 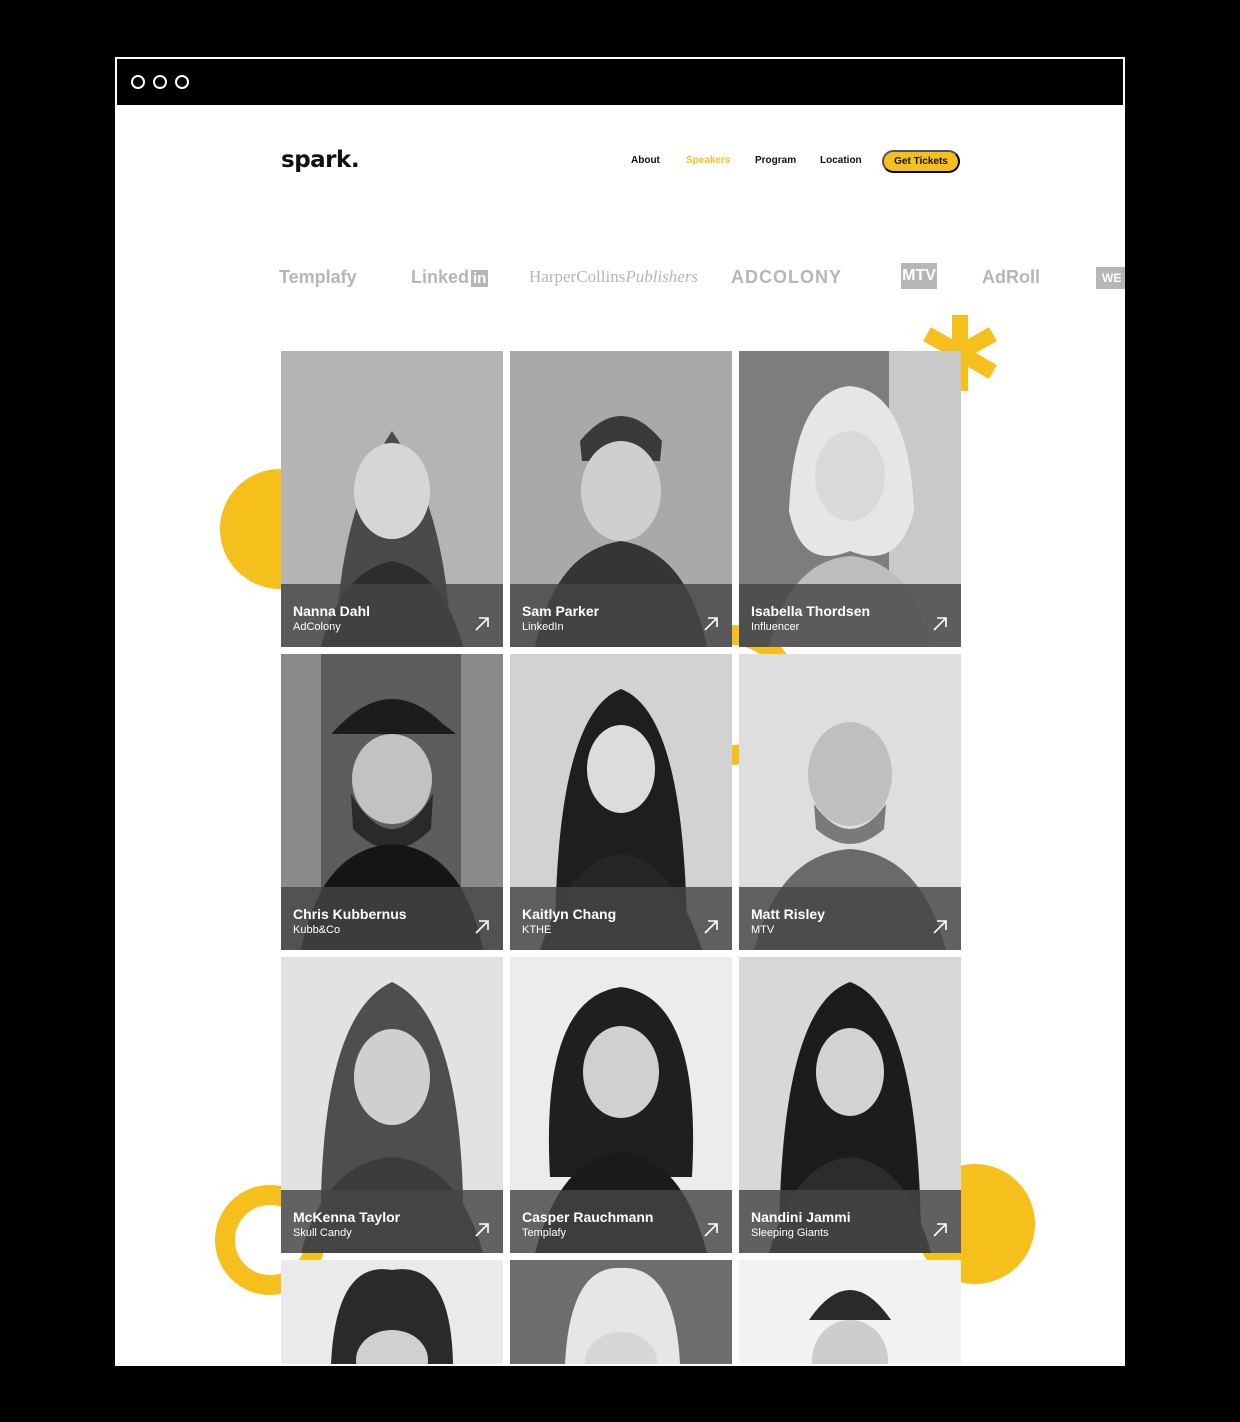 I want to click on speaker-info: Chris Kubbernus Kubb&Co, so click(x=392, y=918).